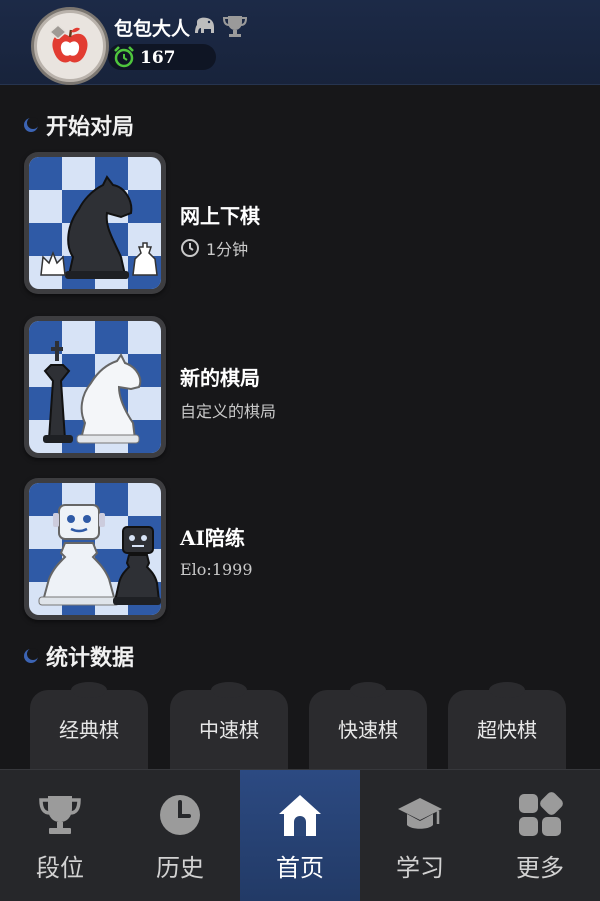 Image resolution: width=600 pixels, height=901 pixels. I want to click on rating-value: 167, so click(158, 58).